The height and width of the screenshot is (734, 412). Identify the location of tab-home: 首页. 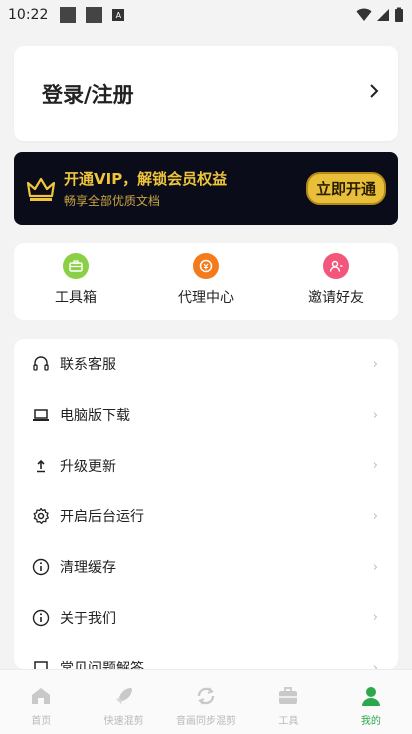
(41, 702).